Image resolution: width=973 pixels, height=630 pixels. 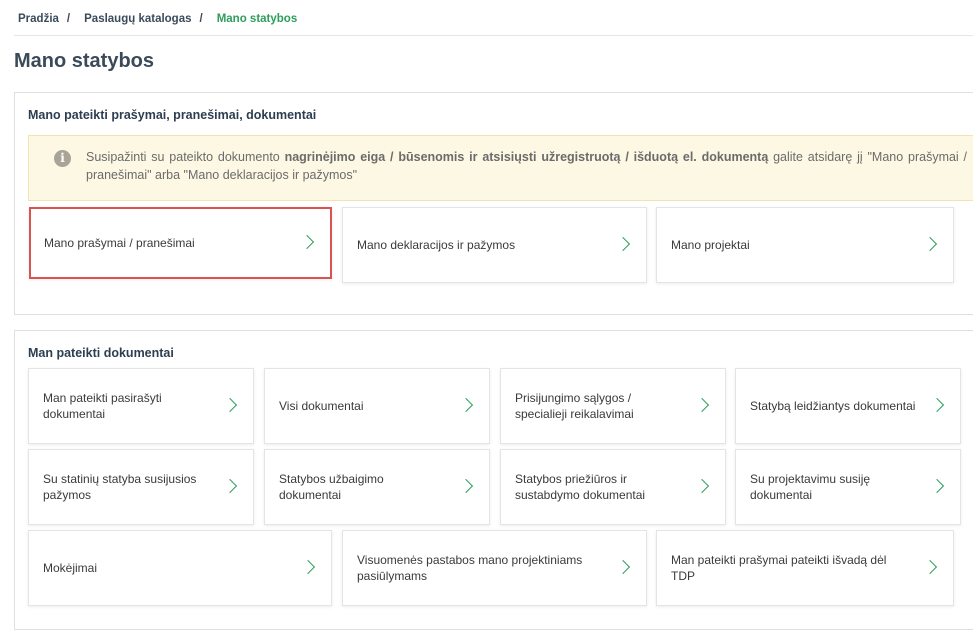 What do you see at coordinates (377, 406) in the screenshot?
I see `card-all-documents: Visi dokumentai` at bounding box center [377, 406].